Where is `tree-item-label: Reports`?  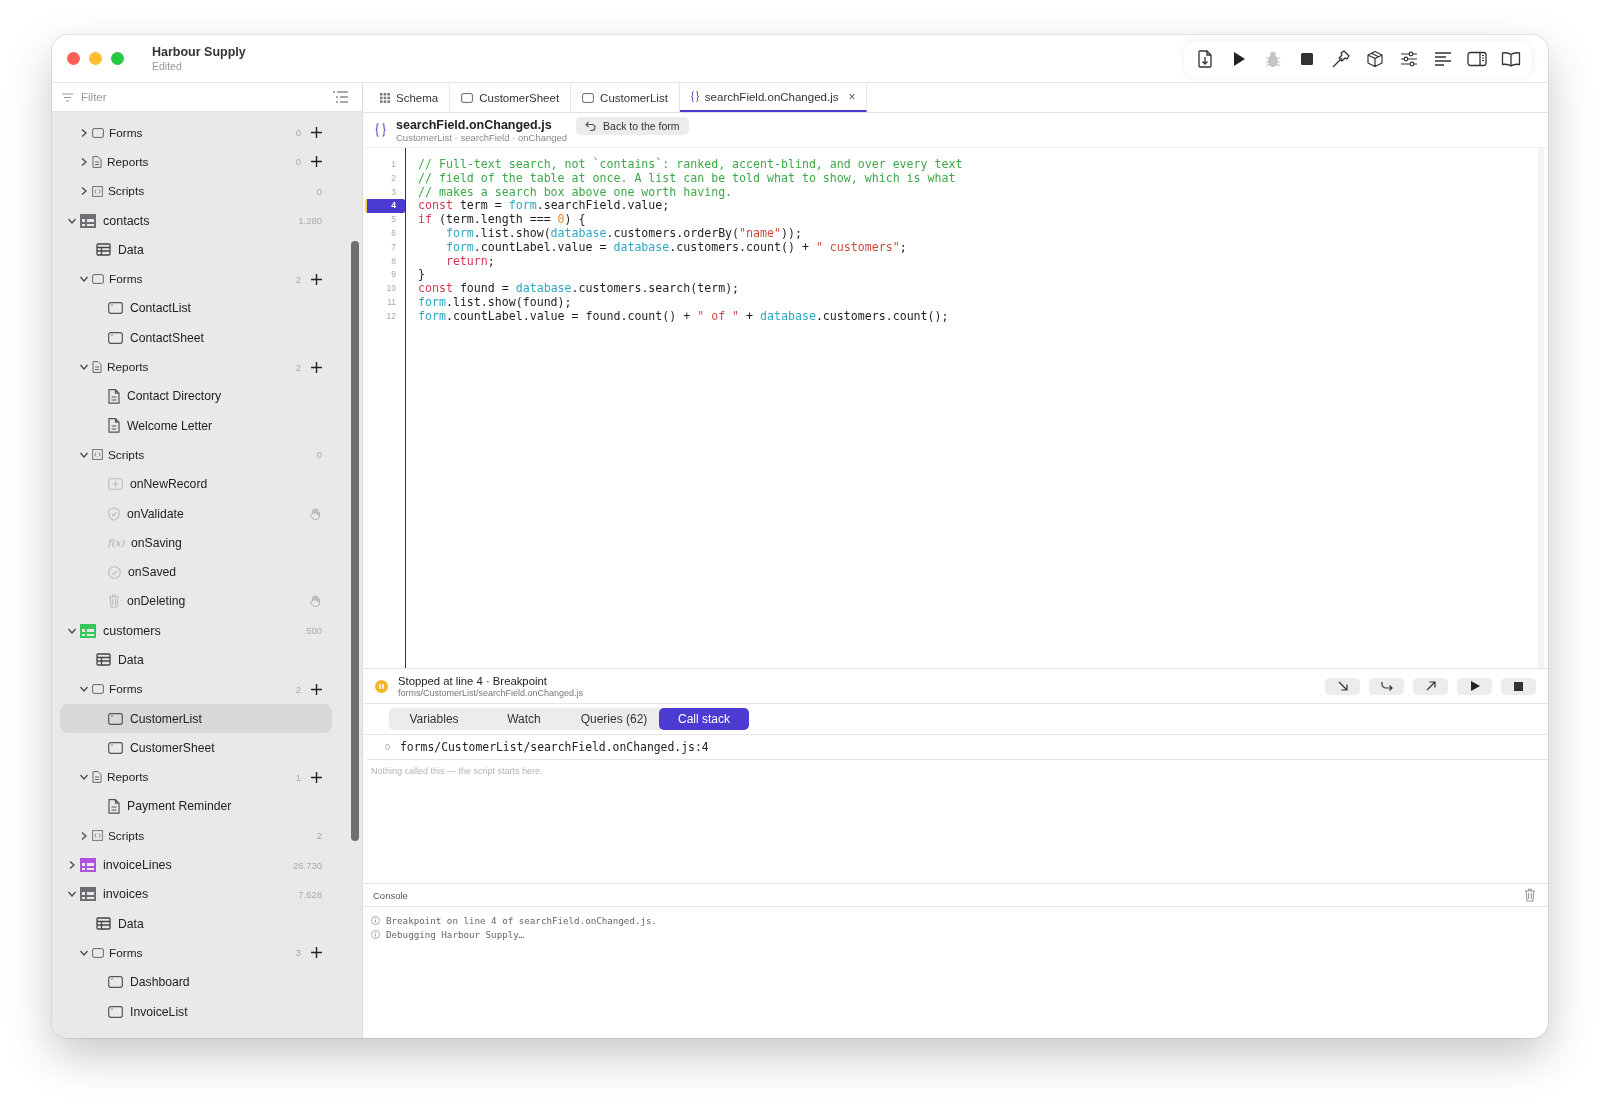
tree-item-label: Reports is located at coordinates (128, 777).